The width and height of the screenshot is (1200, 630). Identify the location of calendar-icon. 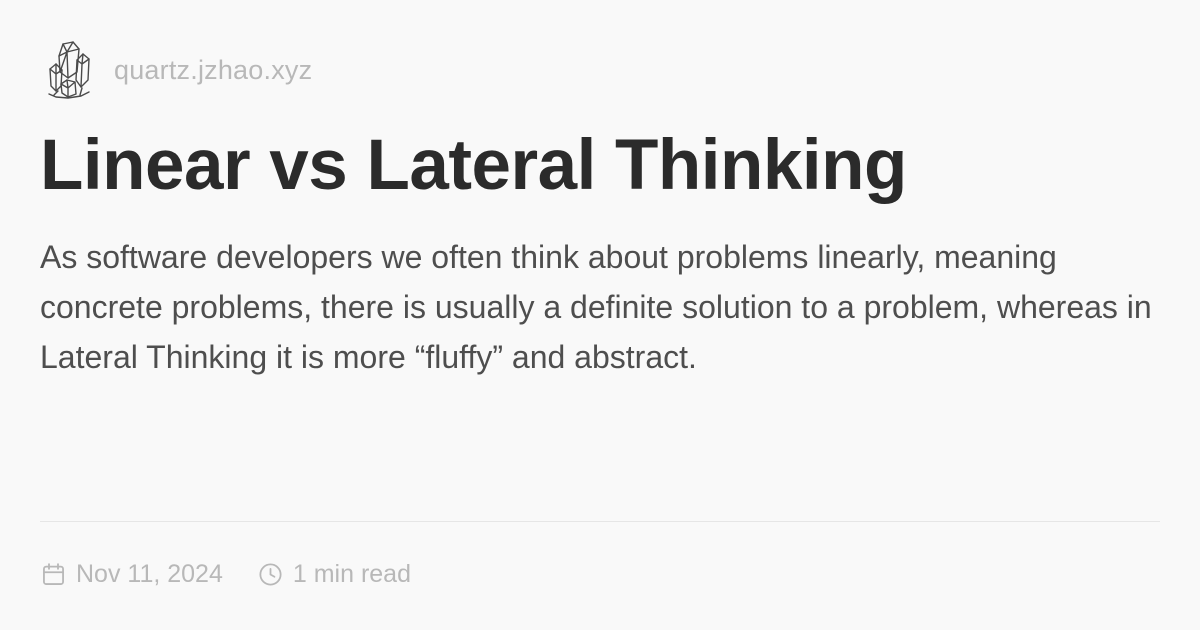
(53, 573).